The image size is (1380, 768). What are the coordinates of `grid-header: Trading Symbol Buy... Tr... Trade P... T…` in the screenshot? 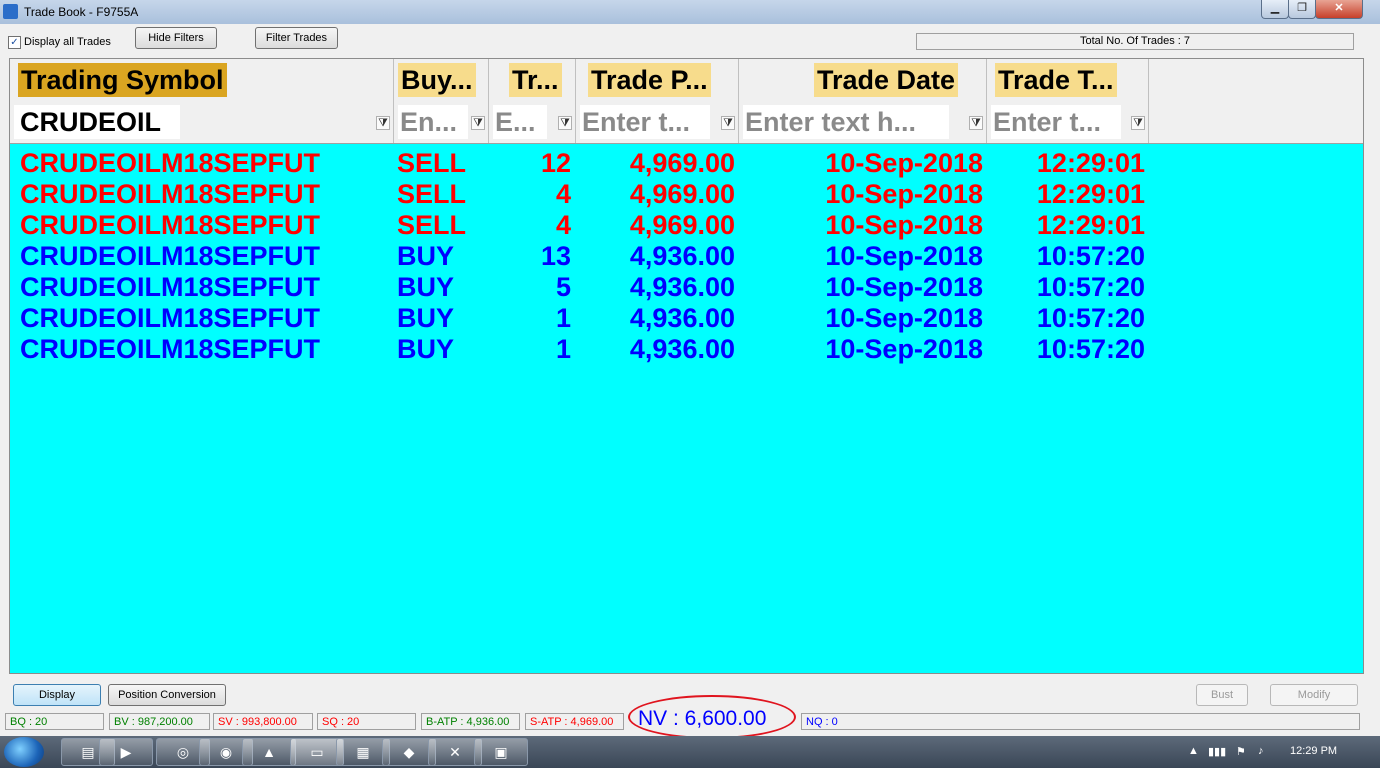 It's located at (686, 80).